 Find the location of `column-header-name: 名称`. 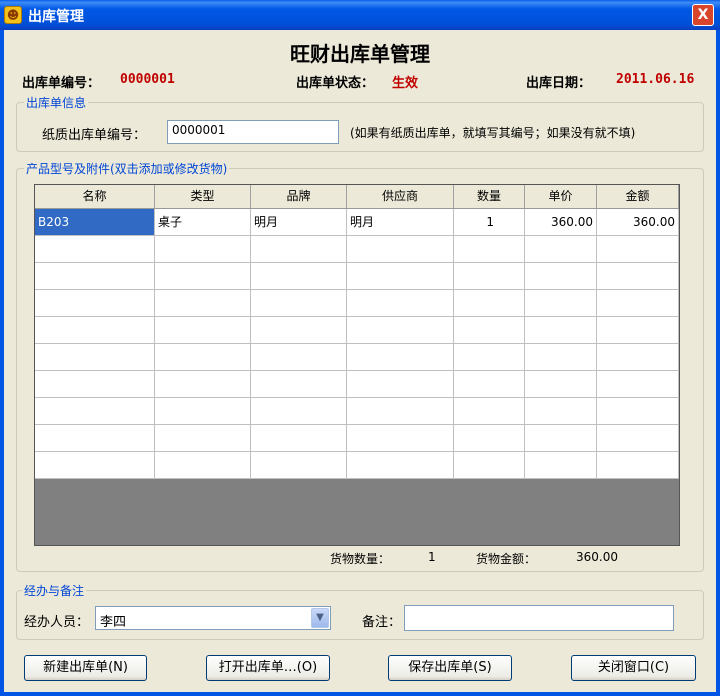

column-header-name: 名称 is located at coordinates (95, 196).